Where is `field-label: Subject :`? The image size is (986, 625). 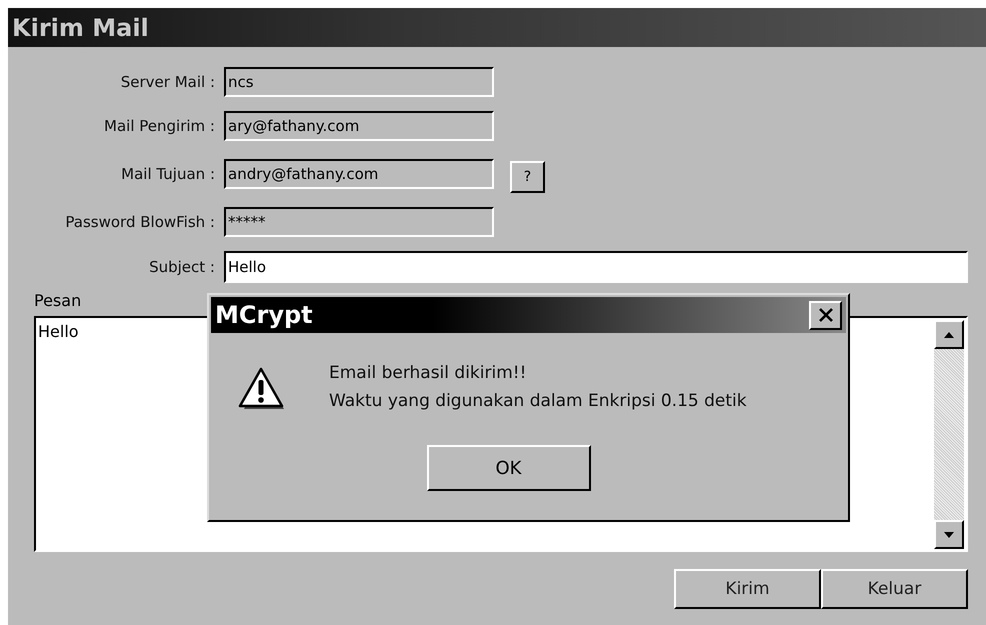 field-label: Subject : is located at coordinates (181, 267).